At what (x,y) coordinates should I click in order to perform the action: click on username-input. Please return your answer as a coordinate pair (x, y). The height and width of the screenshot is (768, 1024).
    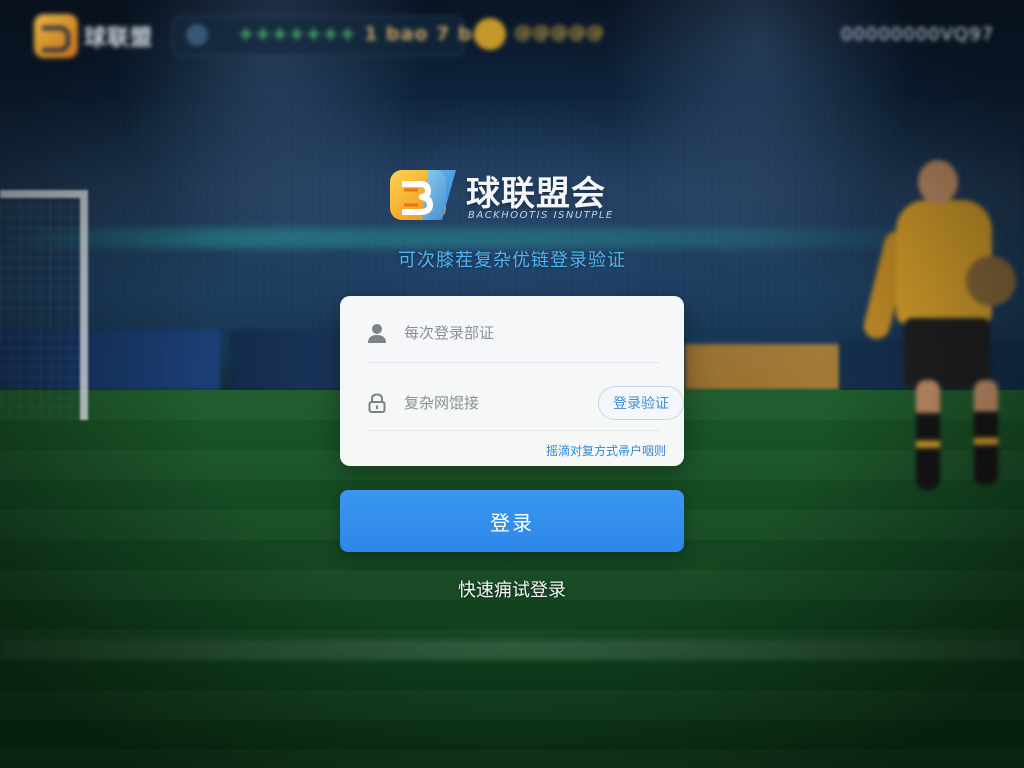
    Looking at the image, I should click on (532, 333).